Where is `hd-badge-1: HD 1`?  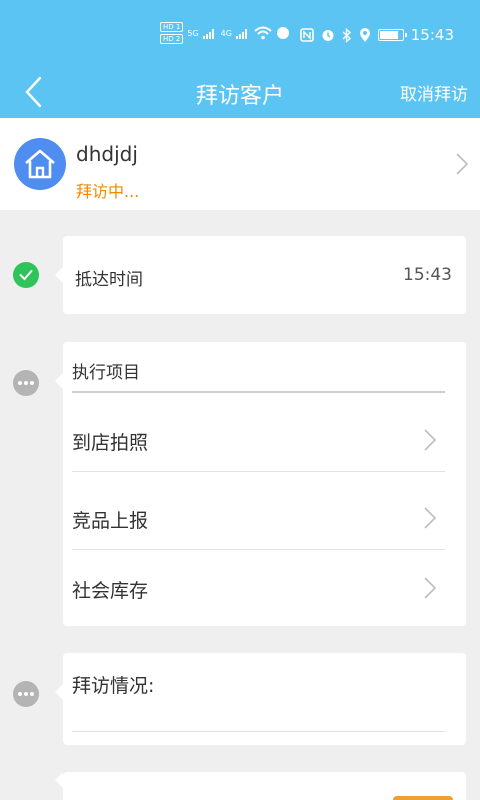
hd-badge-1: HD 1 is located at coordinates (172, 27).